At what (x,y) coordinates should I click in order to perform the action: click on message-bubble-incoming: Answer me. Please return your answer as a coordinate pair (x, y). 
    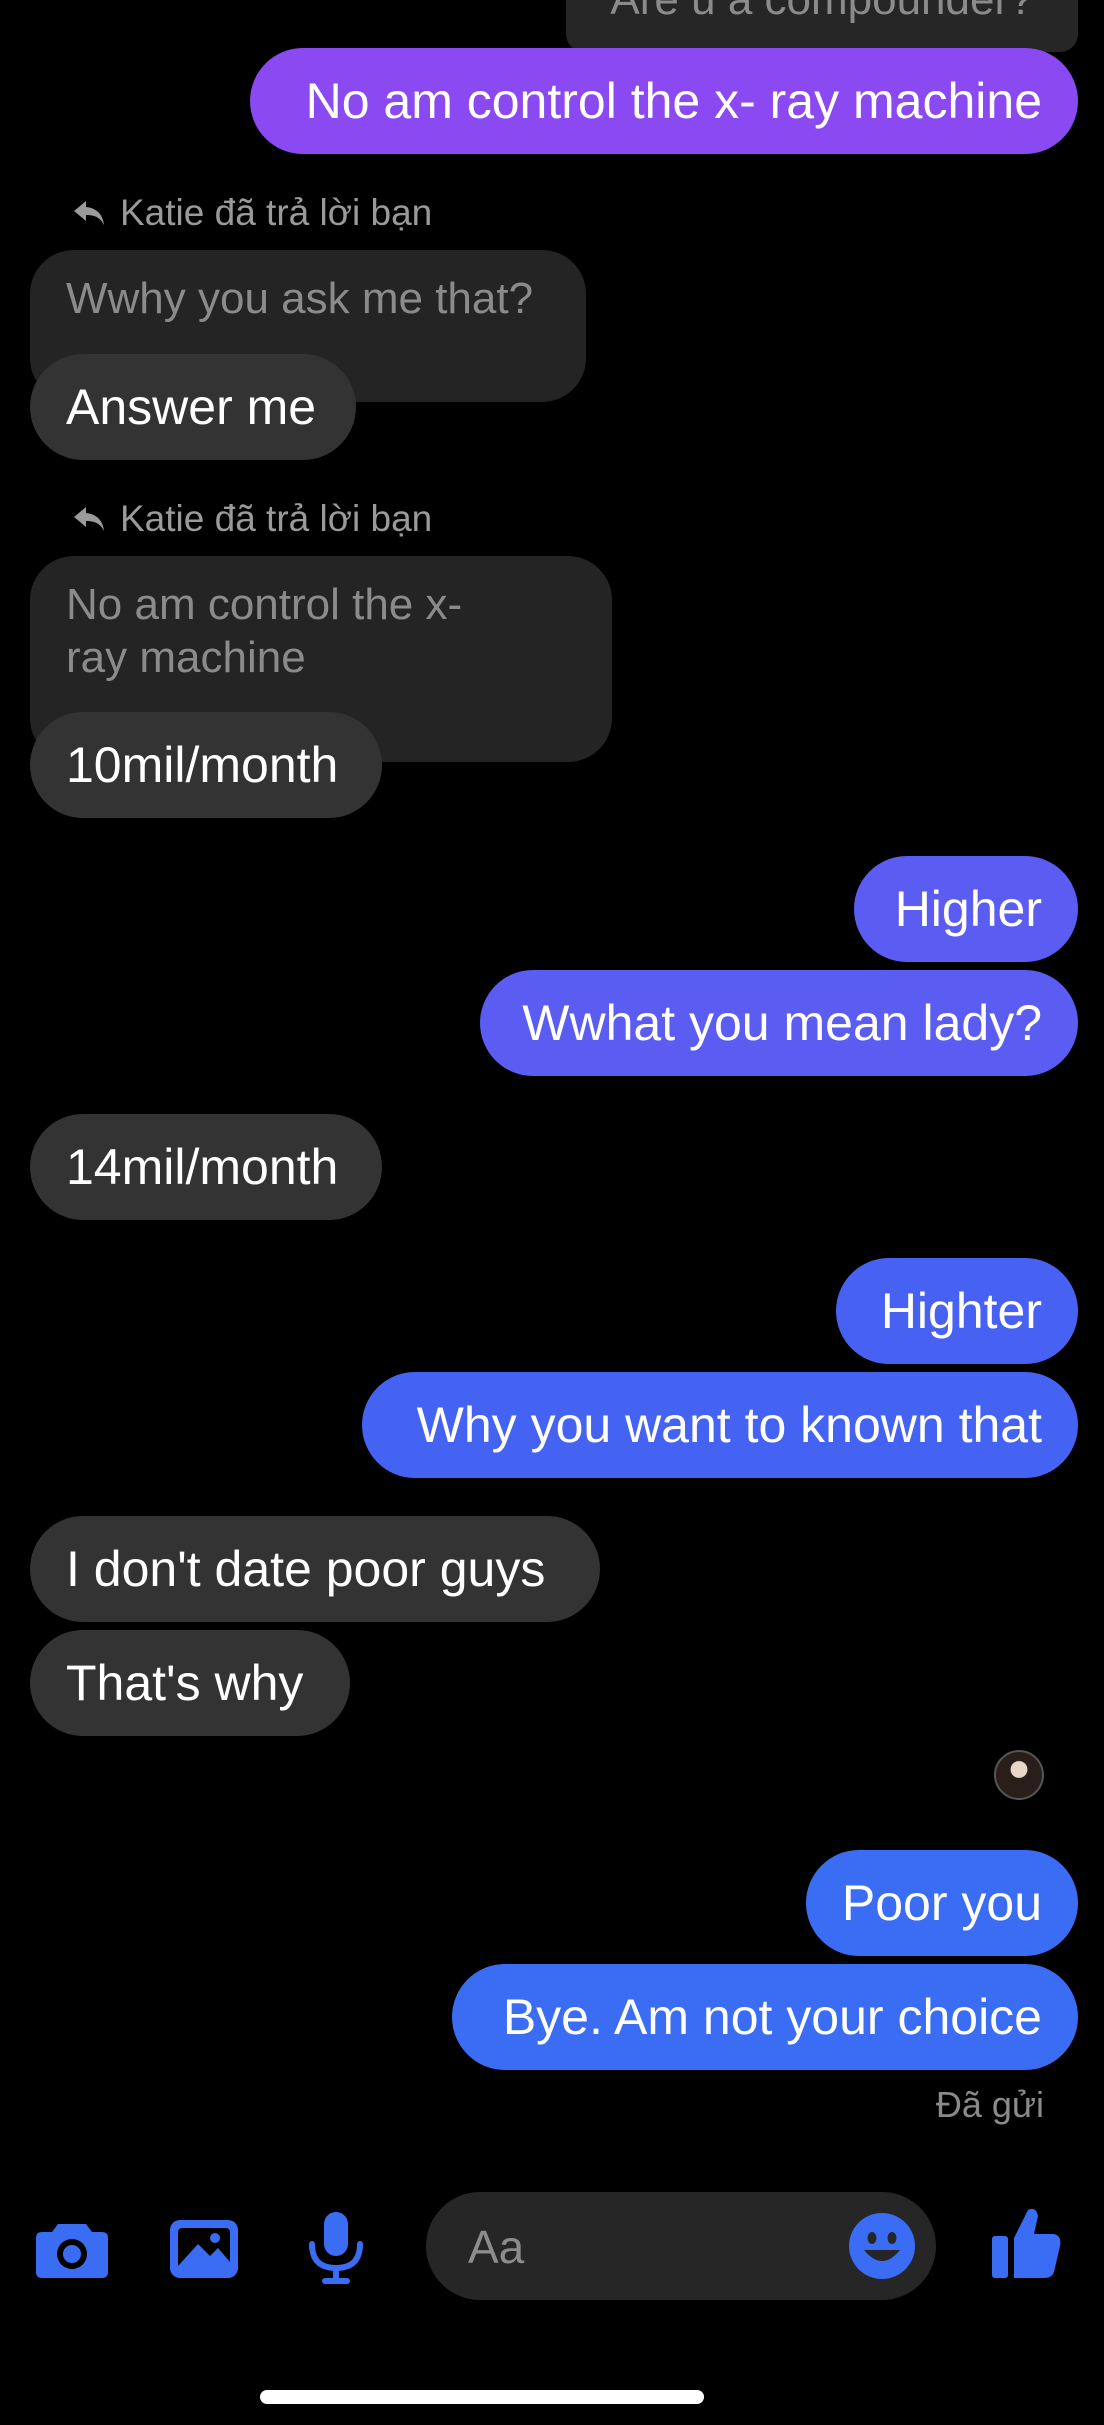
    Looking at the image, I should click on (193, 407).